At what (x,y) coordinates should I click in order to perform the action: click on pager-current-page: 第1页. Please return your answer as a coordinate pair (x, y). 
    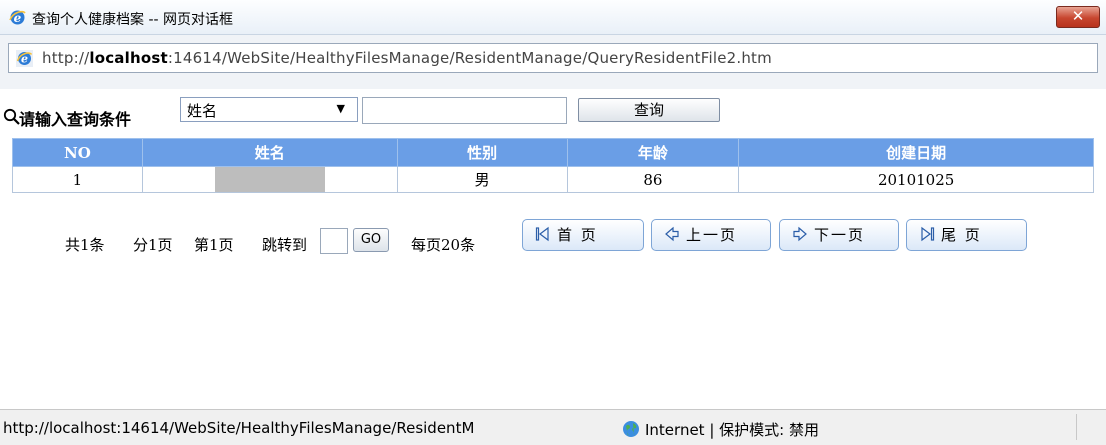
    Looking at the image, I should click on (214, 245).